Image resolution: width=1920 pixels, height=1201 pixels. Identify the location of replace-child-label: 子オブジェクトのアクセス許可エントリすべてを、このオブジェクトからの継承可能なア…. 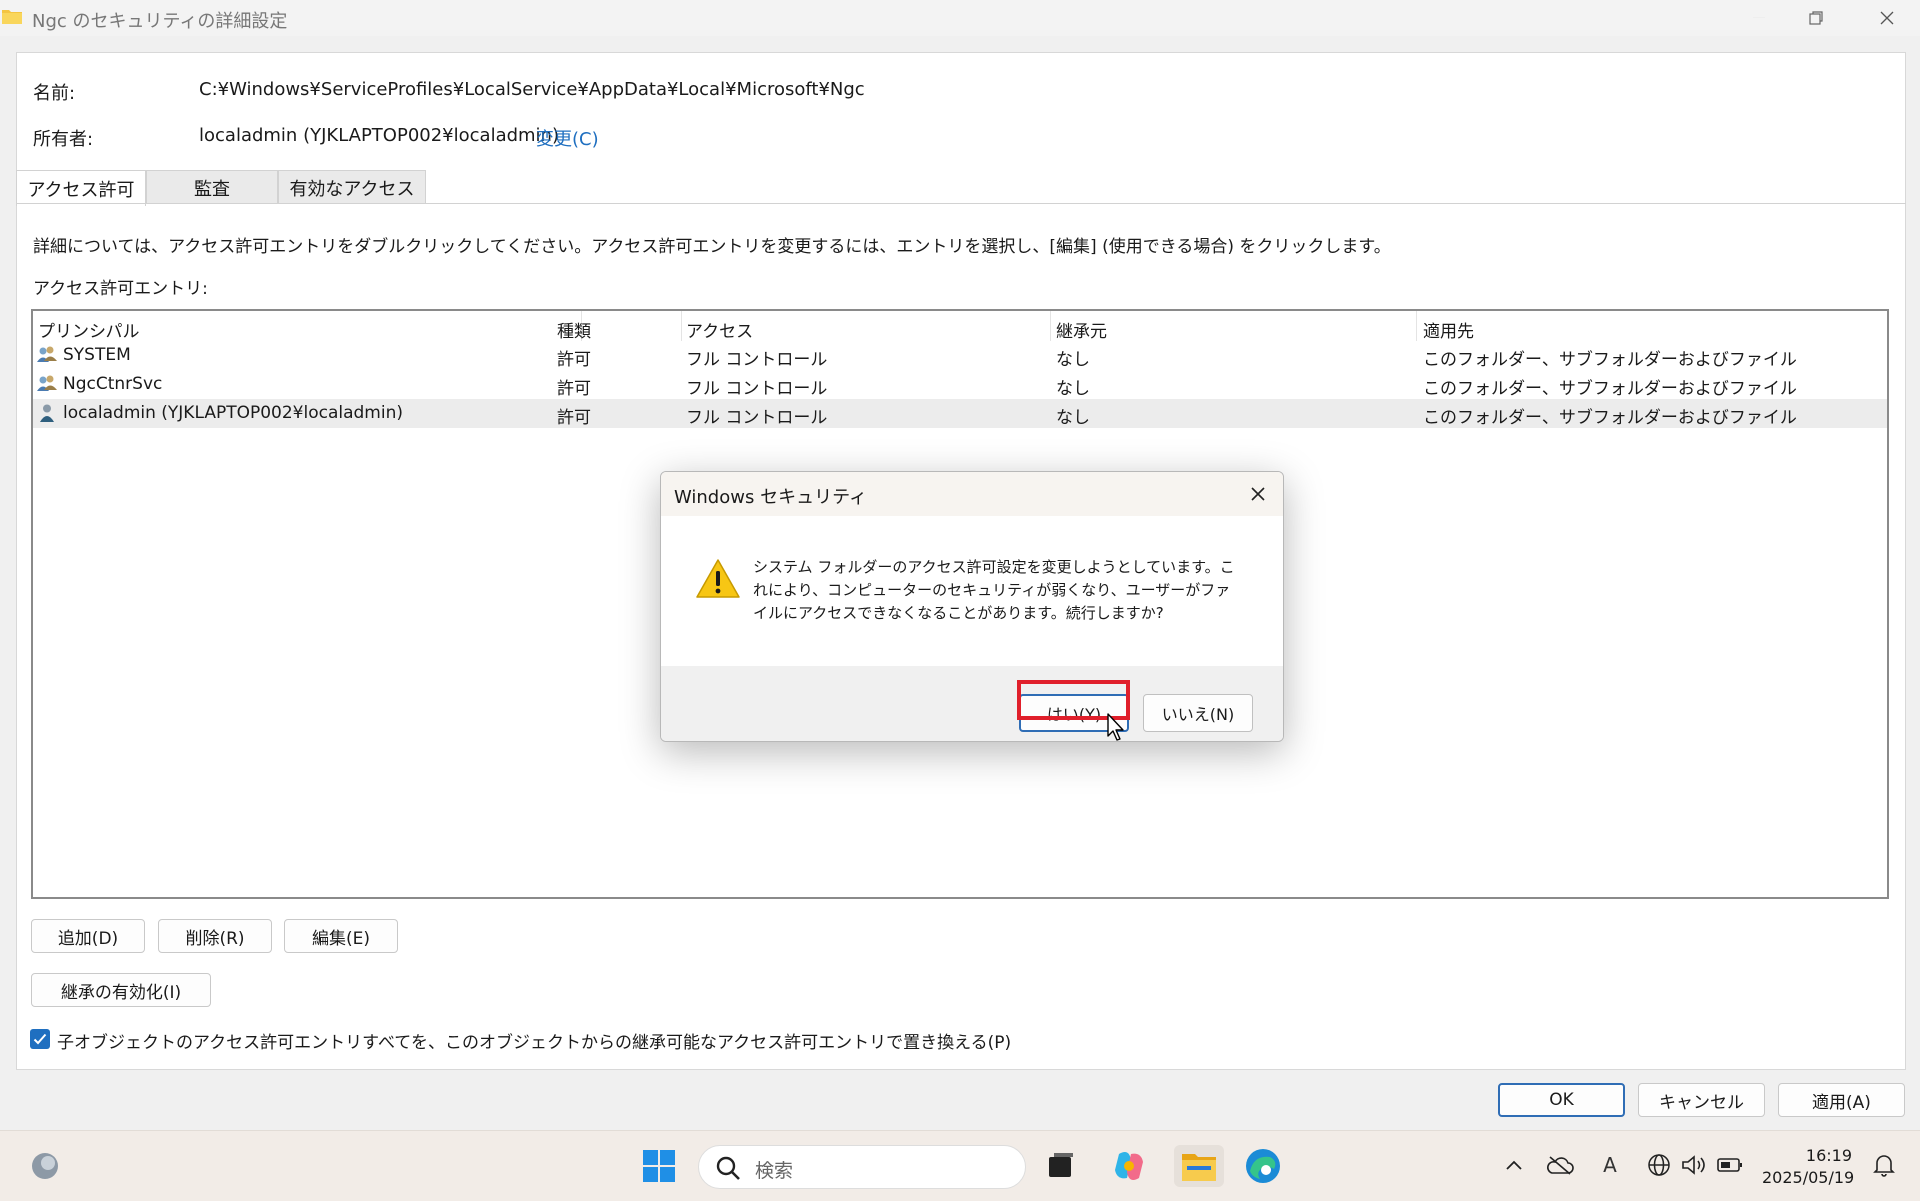
(534, 1040).